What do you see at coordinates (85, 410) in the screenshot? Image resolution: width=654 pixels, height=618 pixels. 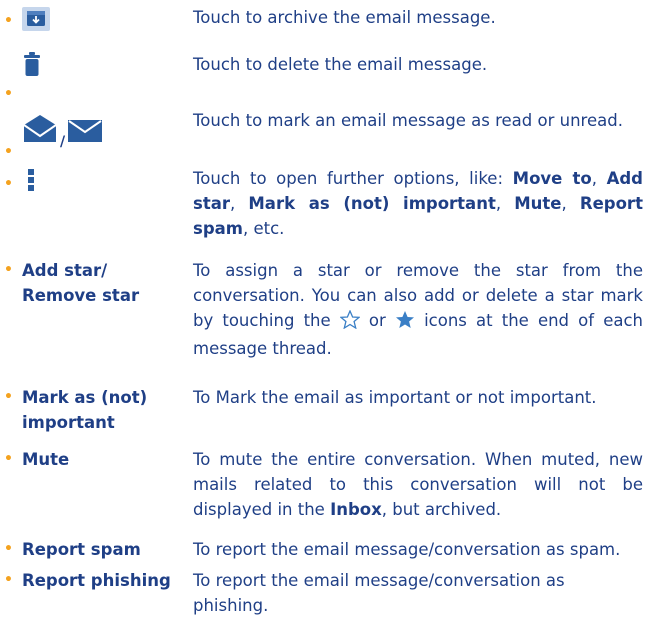 I see `term: Mark as (not) important` at bounding box center [85, 410].